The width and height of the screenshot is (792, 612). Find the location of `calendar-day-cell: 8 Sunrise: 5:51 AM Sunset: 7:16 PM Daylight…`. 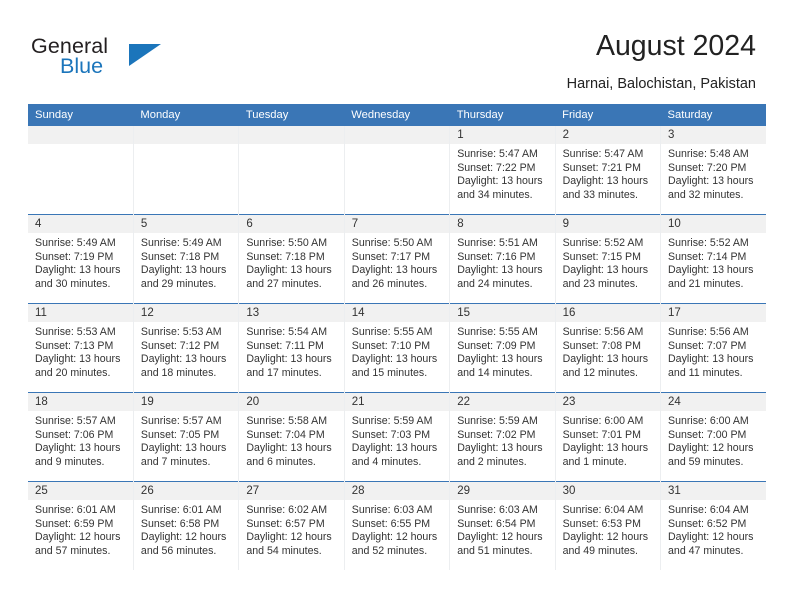

calendar-day-cell: 8 Sunrise: 5:51 AM Sunset: 7:16 PM Daylight… is located at coordinates (502, 259).